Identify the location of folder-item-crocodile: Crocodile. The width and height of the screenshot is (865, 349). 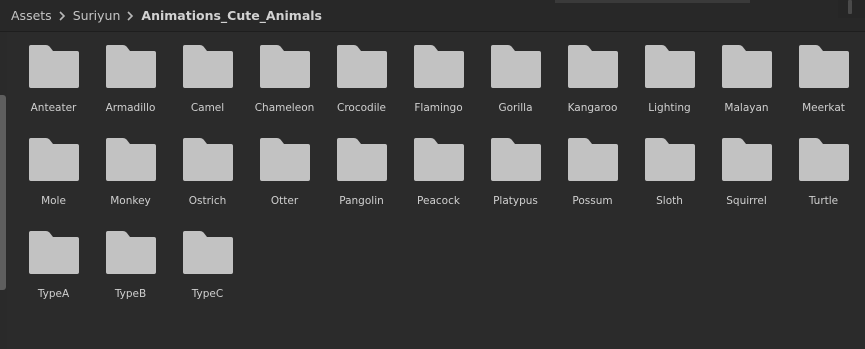
(361, 91).